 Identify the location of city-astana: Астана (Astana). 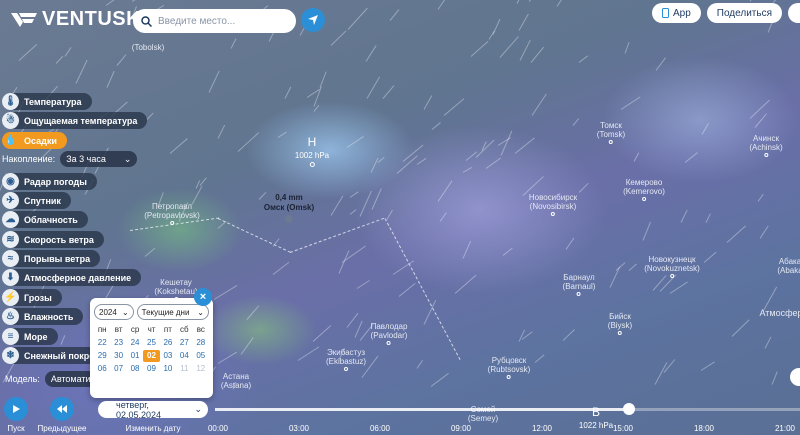
(236, 381).